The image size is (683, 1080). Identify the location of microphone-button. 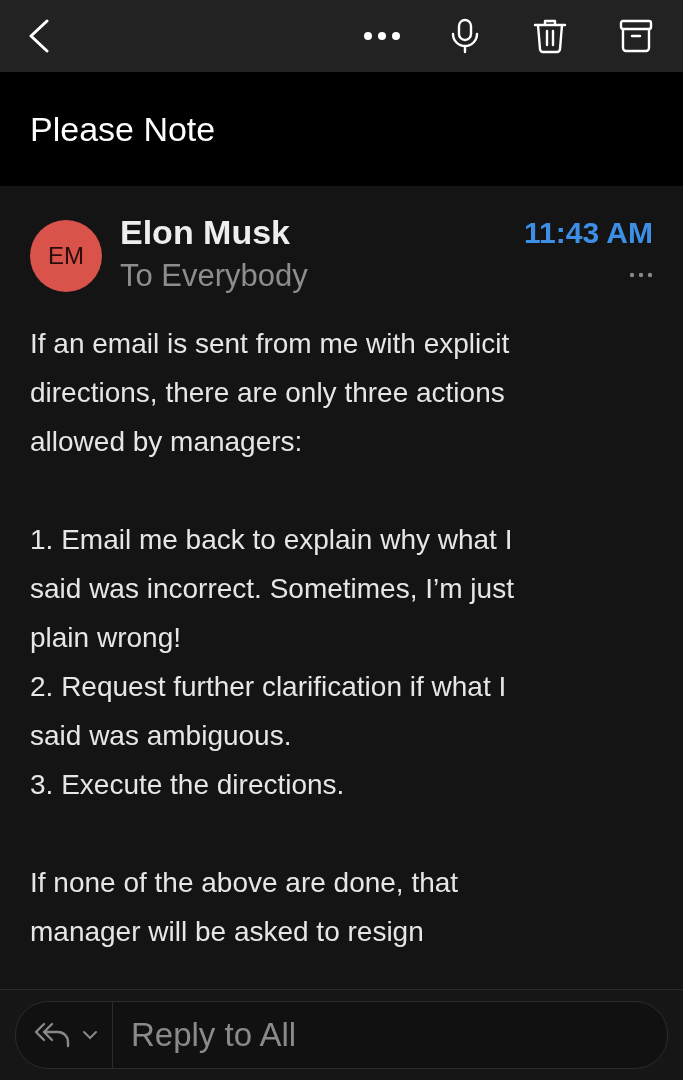
(465, 36).